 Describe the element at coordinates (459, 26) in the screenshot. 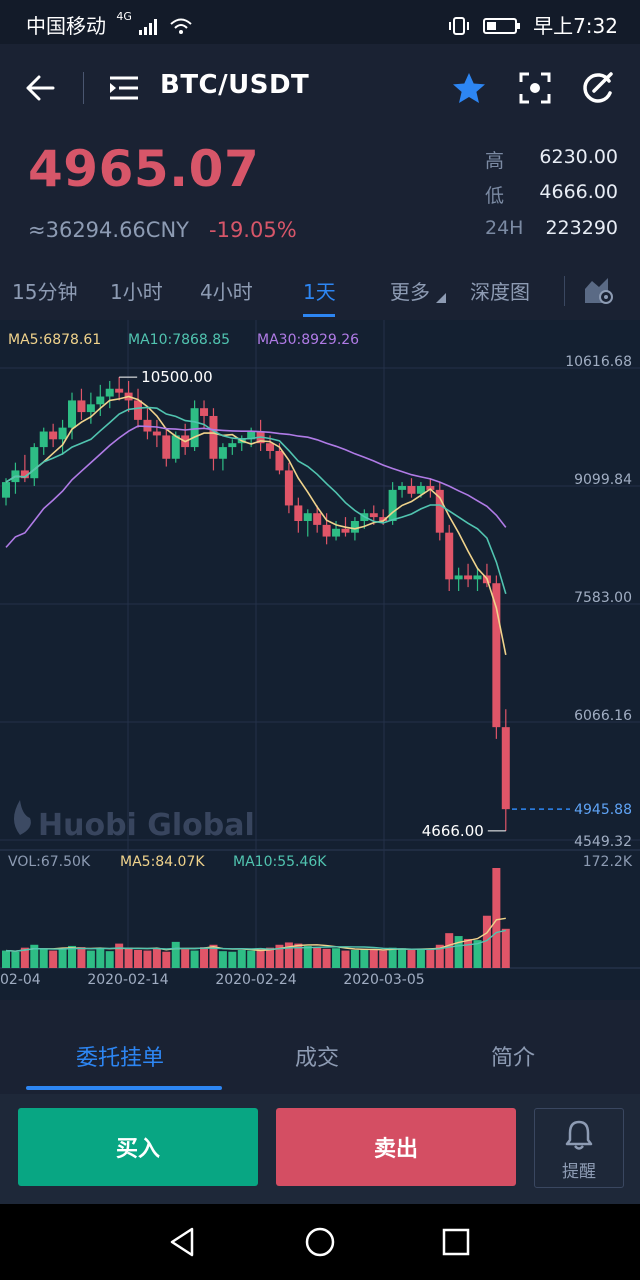

I see `vibrate-icon` at that location.